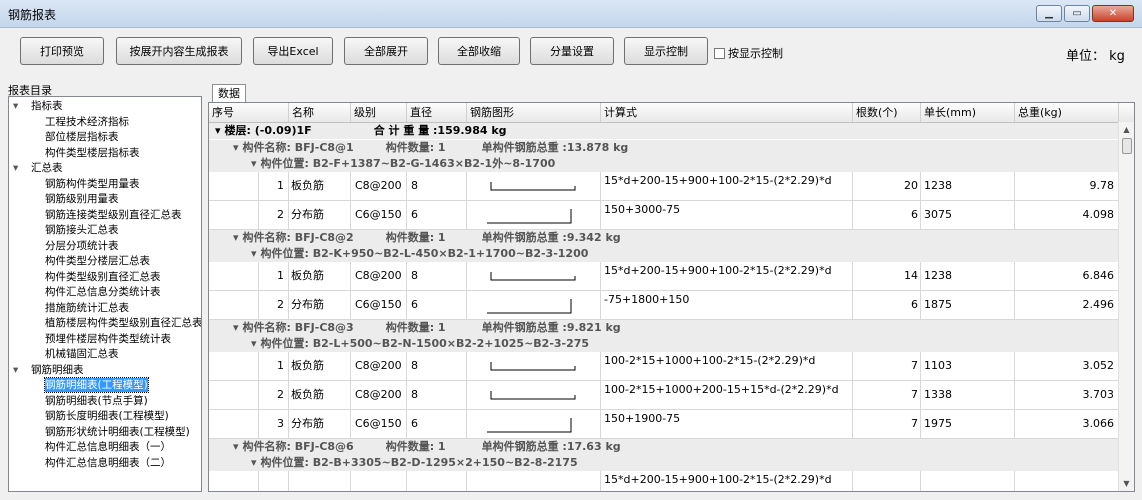  I want to click on tab-data: 数据, so click(229, 93).